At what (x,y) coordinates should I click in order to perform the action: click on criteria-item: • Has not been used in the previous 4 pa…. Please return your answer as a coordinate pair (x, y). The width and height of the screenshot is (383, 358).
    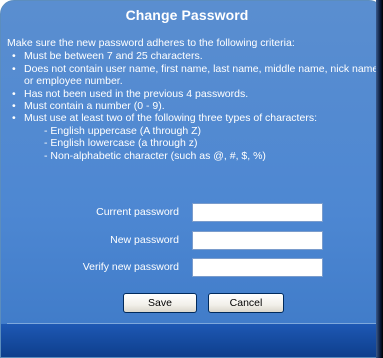
    Looking at the image, I should click on (193, 94).